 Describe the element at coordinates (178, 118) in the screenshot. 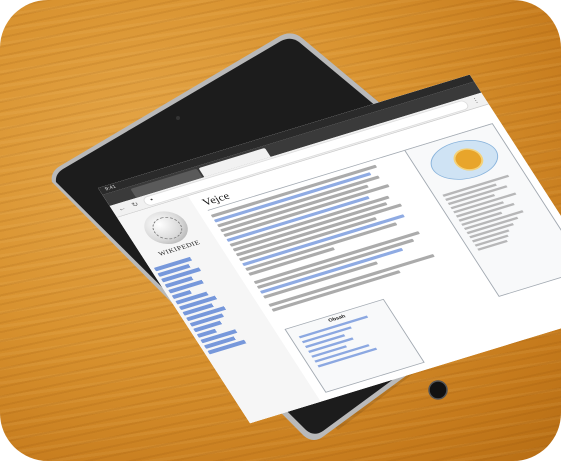

I see `camera-icon` at that location.